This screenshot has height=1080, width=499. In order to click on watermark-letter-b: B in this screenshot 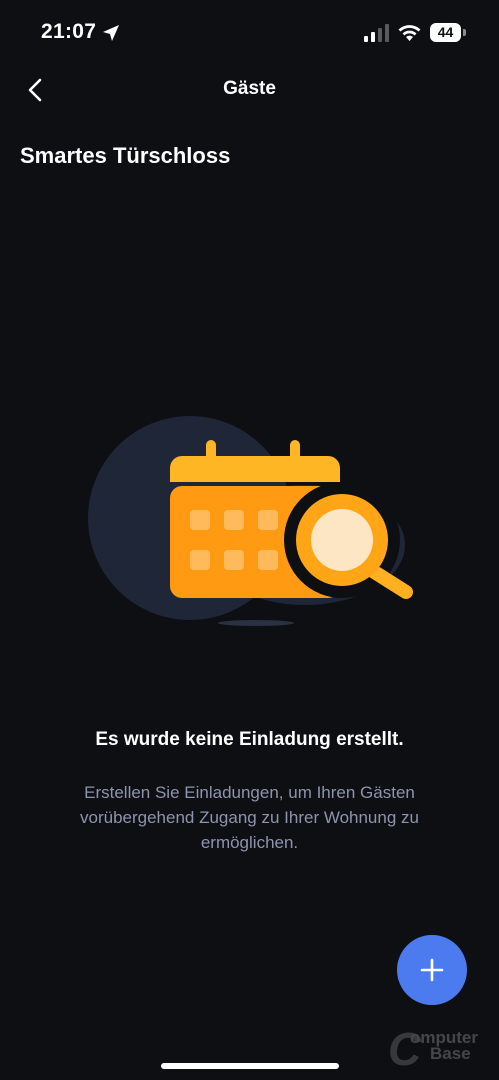, I will do `click(436, 1053)`.